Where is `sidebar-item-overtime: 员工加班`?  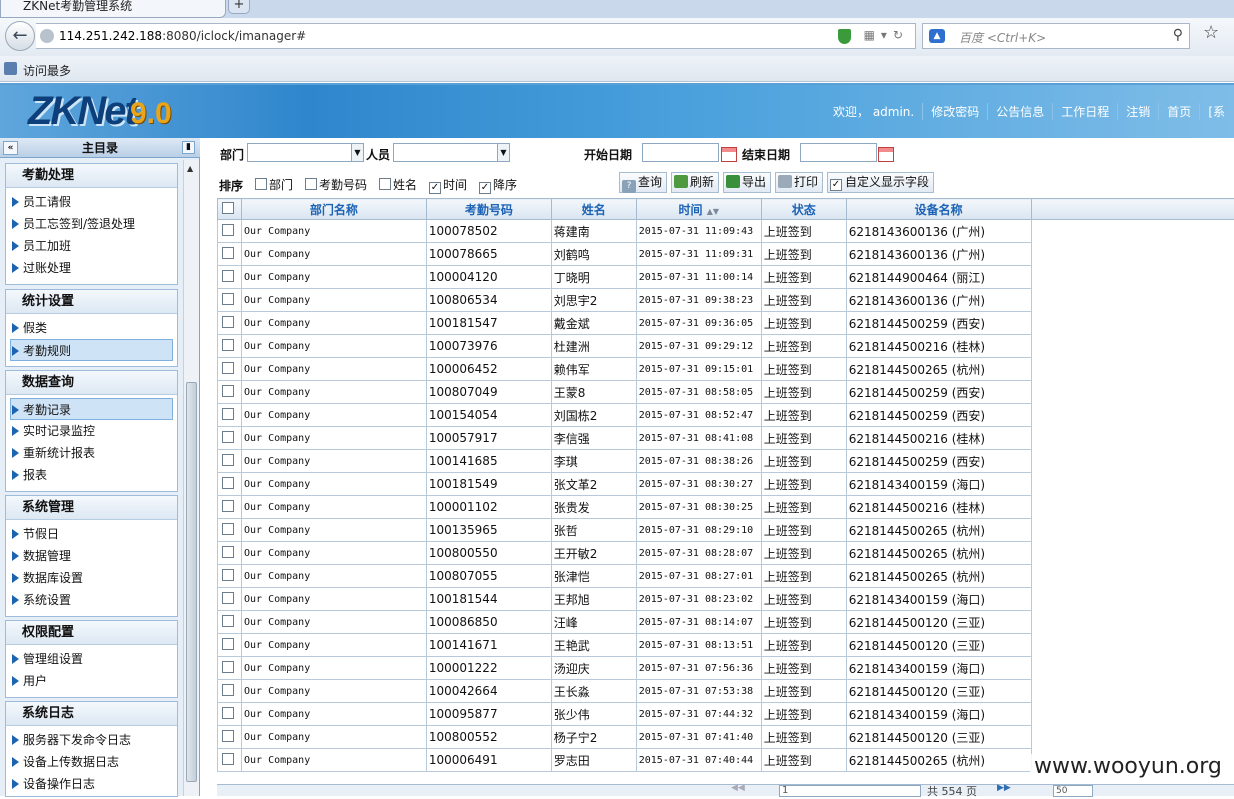
sidebar-item-overtime: 员工加班 is located at coordinates (91, 246).